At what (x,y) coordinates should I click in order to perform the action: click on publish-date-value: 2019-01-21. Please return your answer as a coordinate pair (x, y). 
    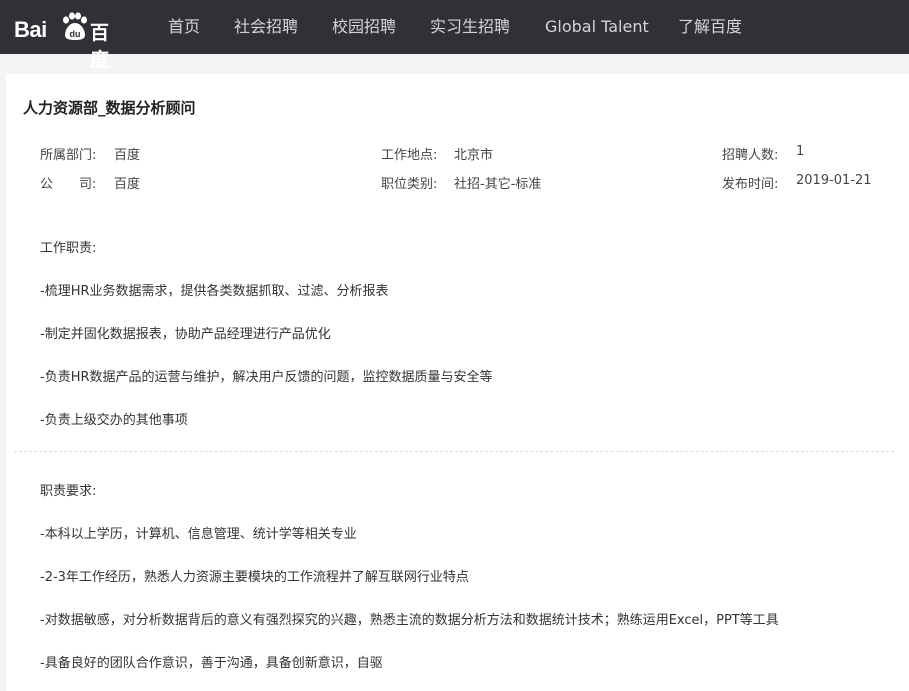
    Looking at the image, I should click on (834, 180).